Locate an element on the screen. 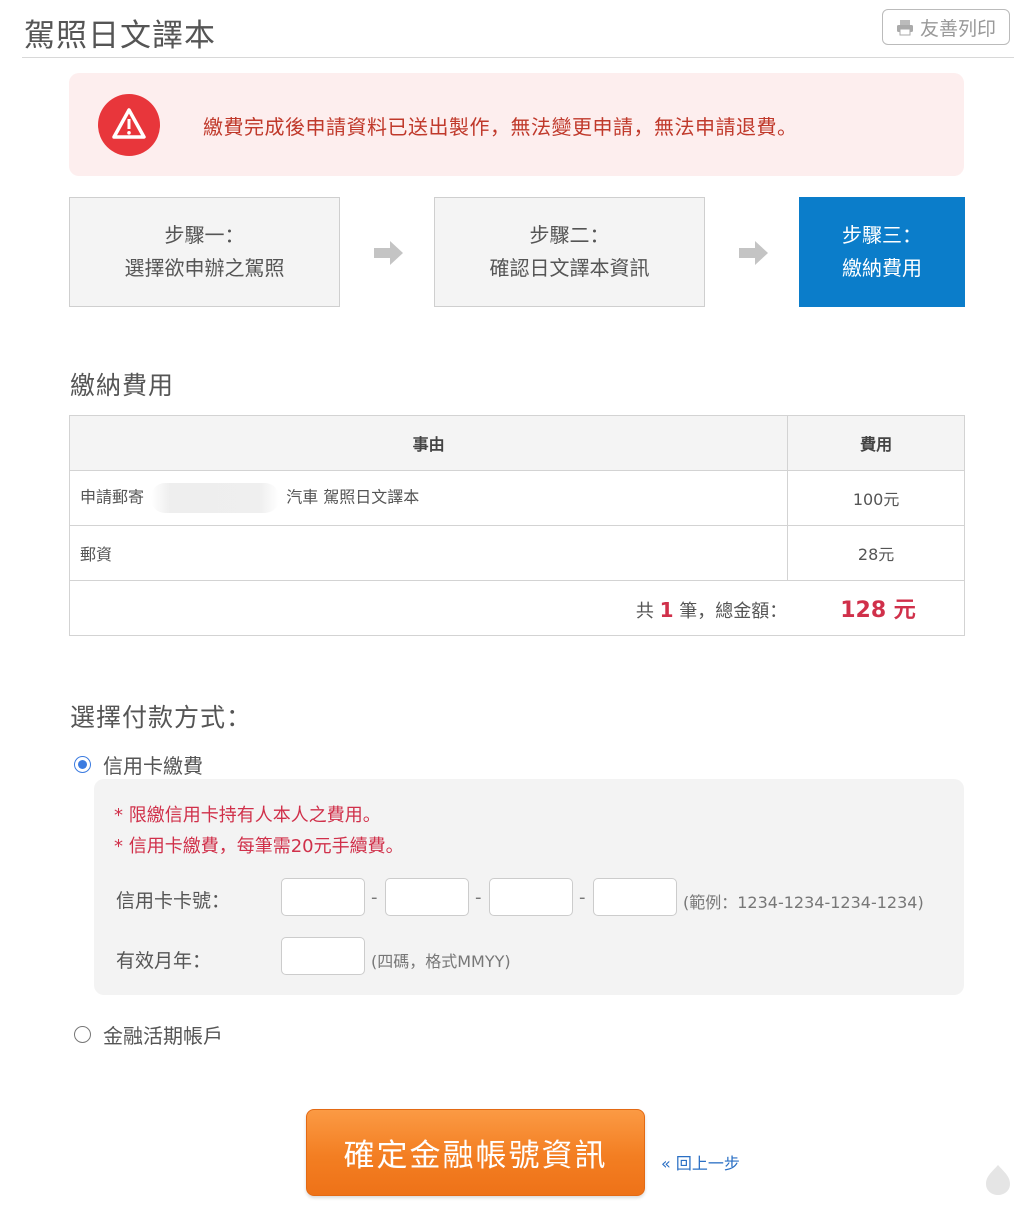 This screenshot has width=1024, height=1206. alert-message: 繳費完成後申請資料已送出製作，無法變更申請，無法申請退費。 is located at coordinates (500, 127).